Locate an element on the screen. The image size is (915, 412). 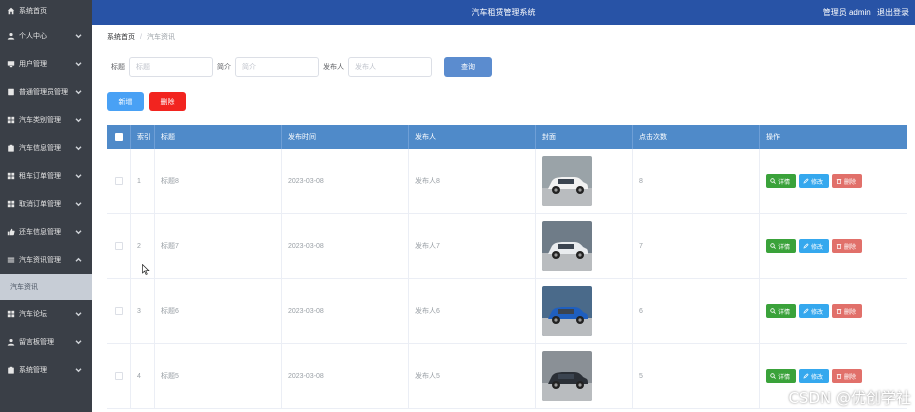
cell-publisher: 发布人8 is located at coordinates (472, 181).